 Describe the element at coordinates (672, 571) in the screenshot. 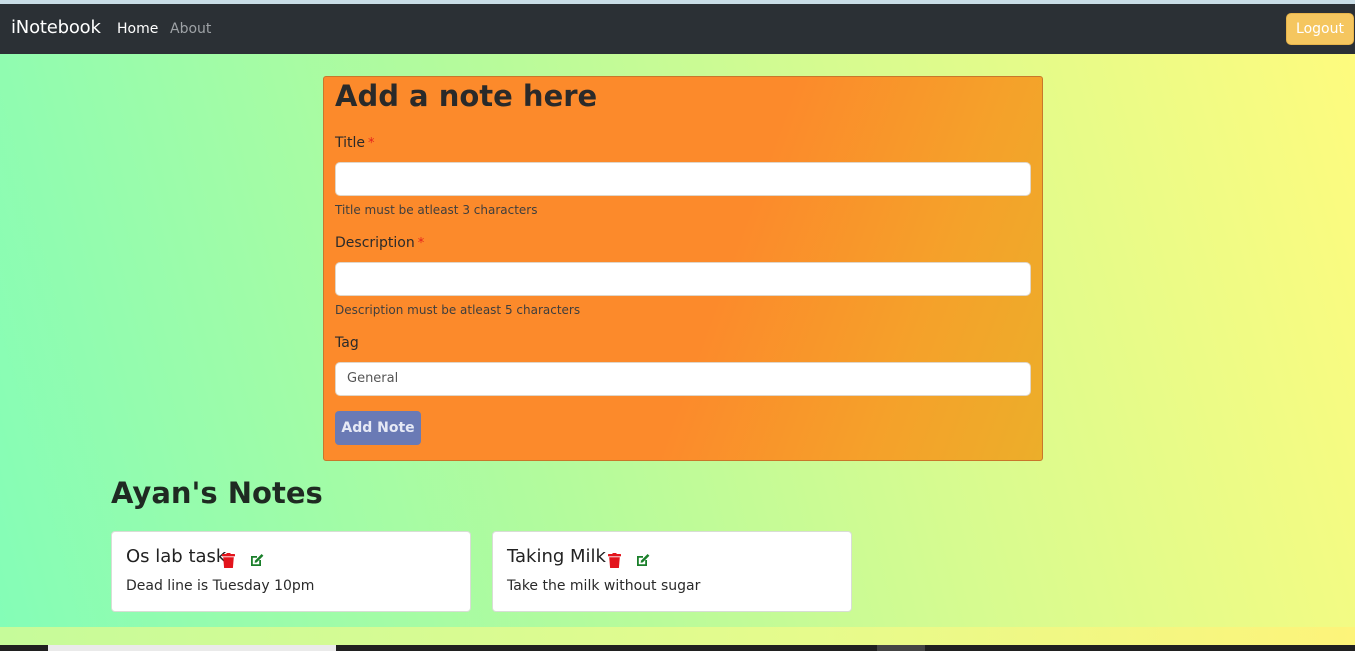

I see `note-card: Taking Milk Take the milk without sugar` at that location.